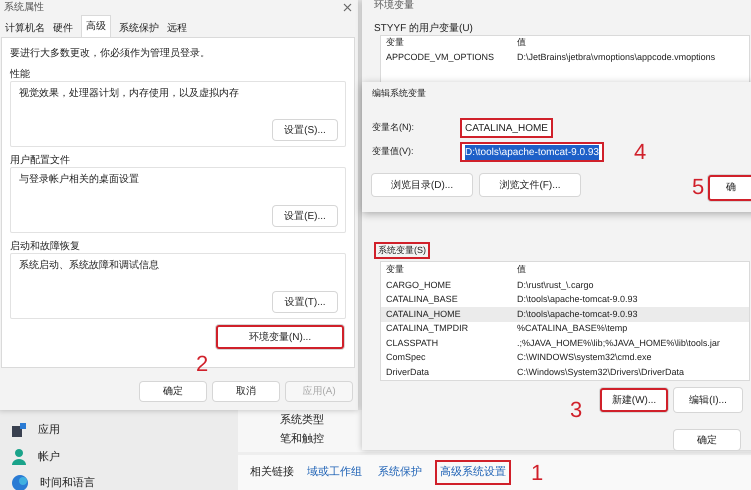  What do you see at coordinates (49, 430) in the screenshot?
I see `nav-item: 应用` at bounding box center [49, 430].